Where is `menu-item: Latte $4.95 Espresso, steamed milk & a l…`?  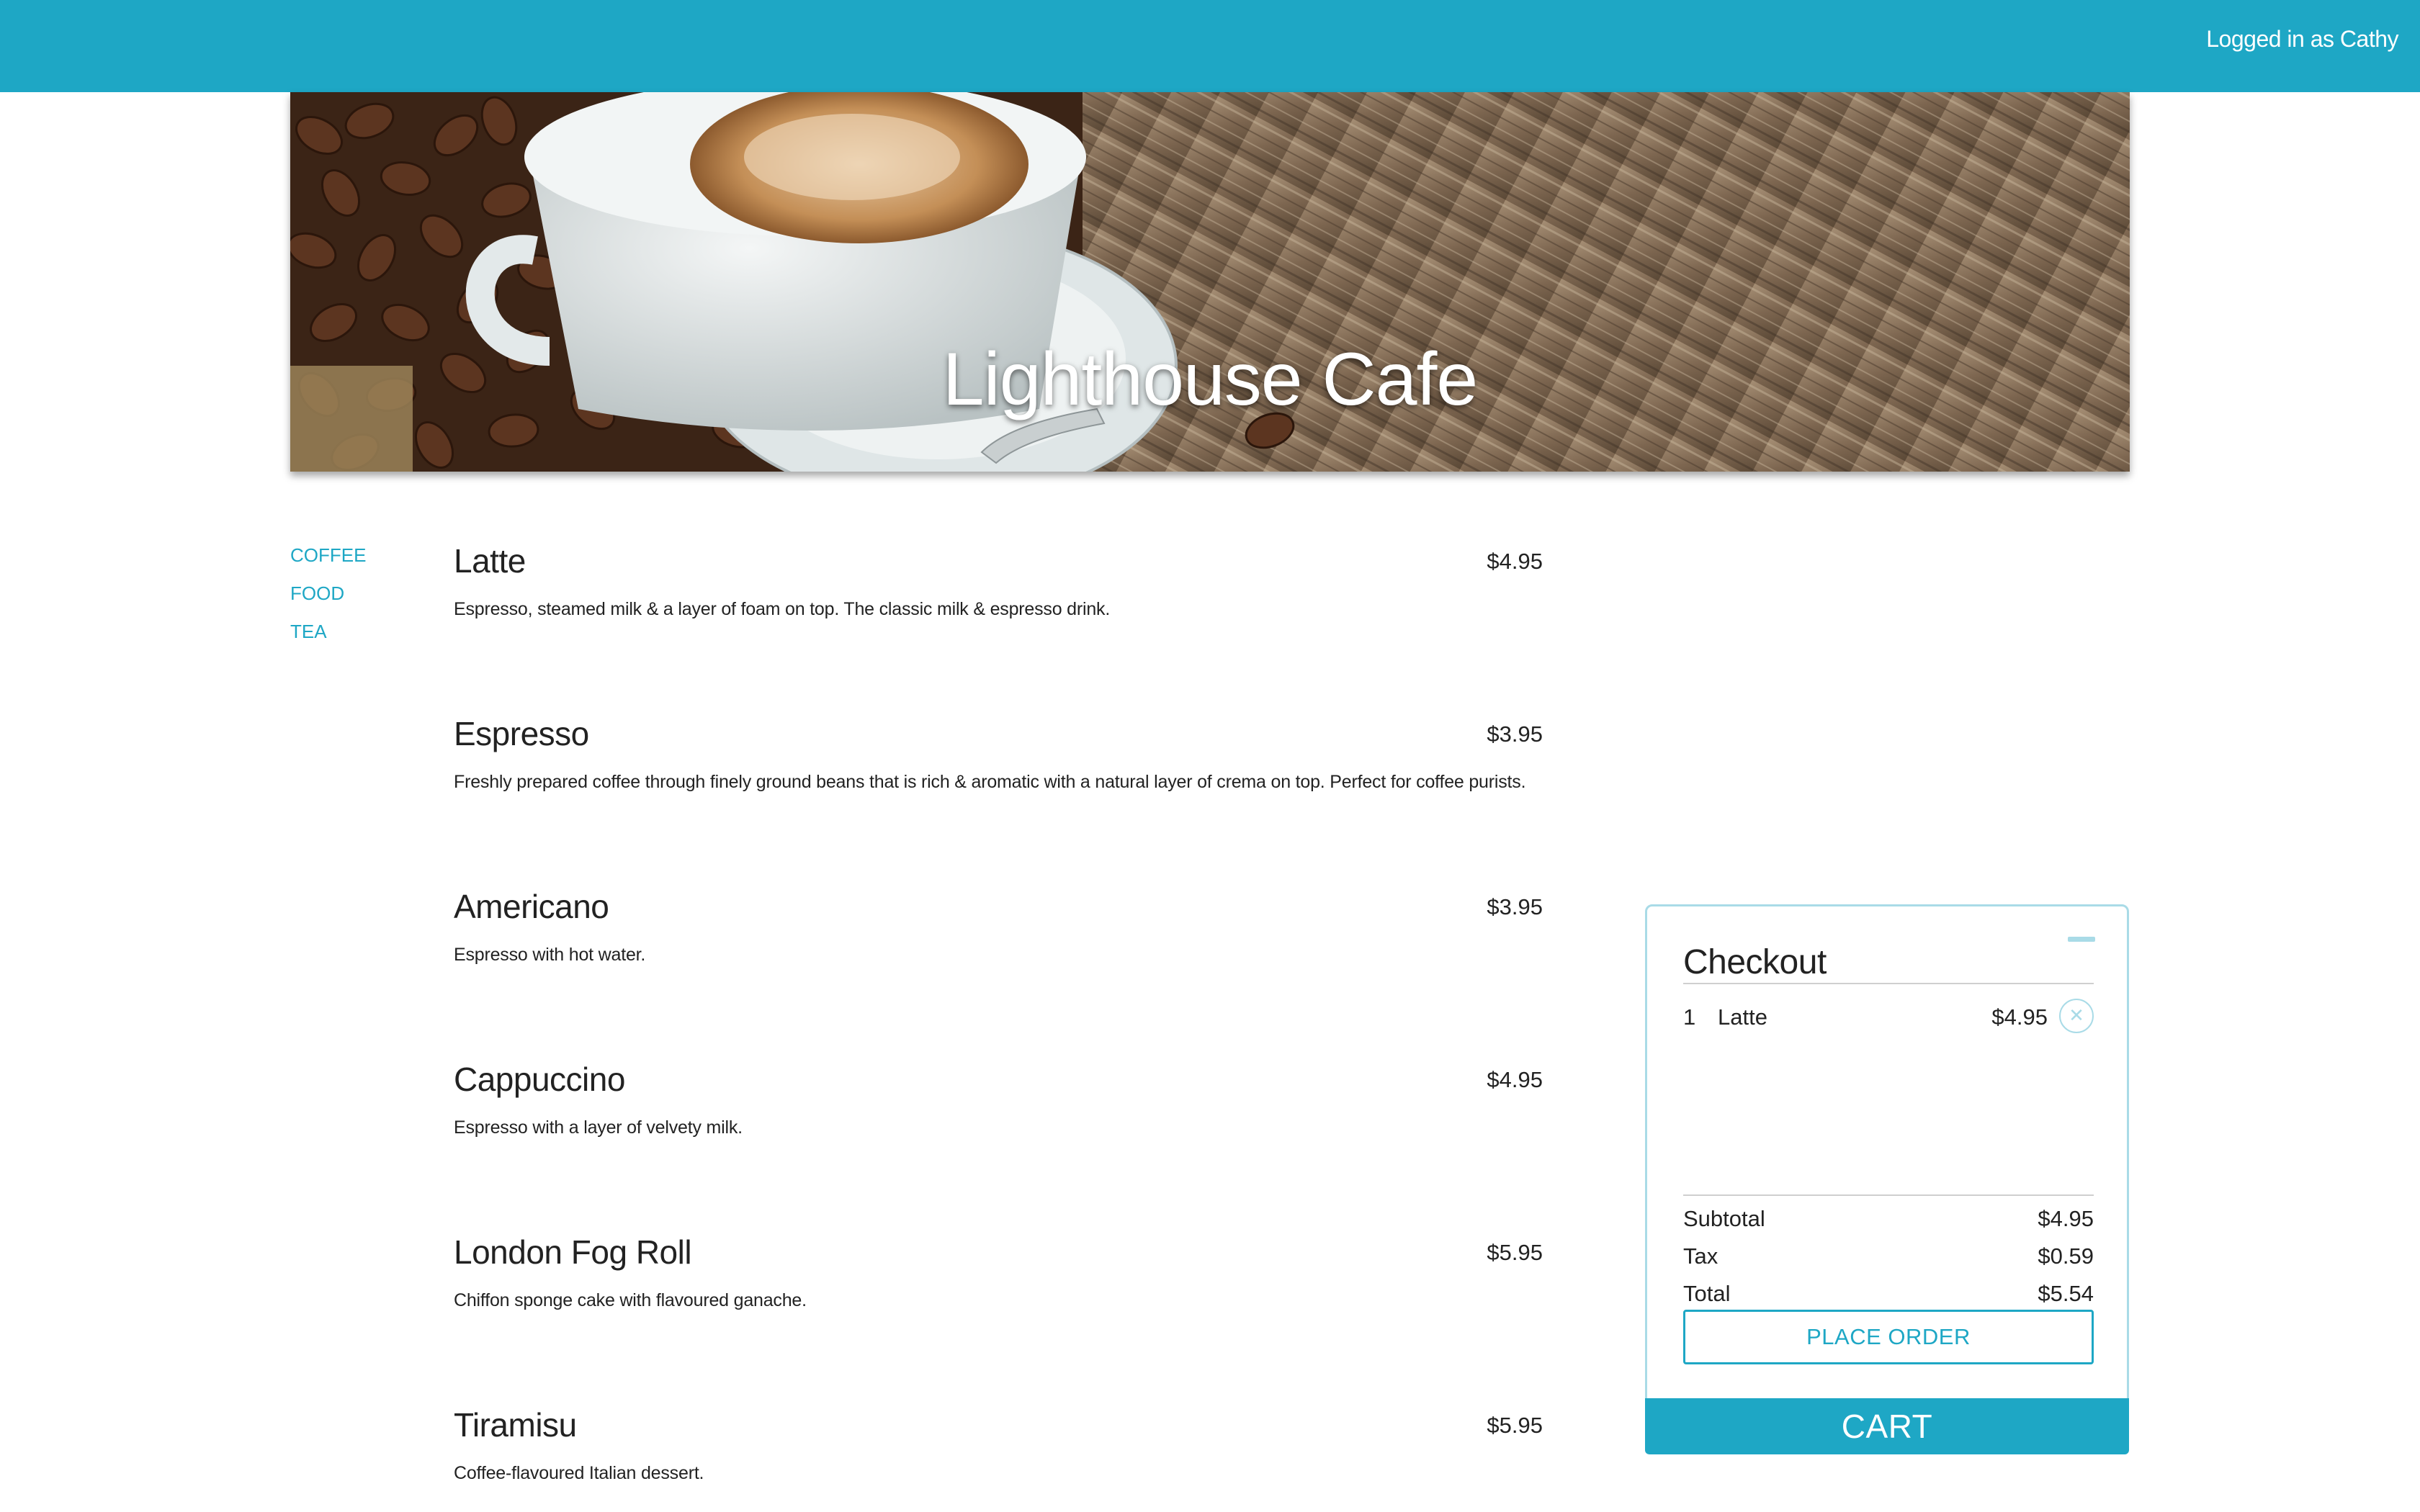
menu-item: Latte $4.95 Espresso, steamed milk & a l… is located at coordinates (998, 627).